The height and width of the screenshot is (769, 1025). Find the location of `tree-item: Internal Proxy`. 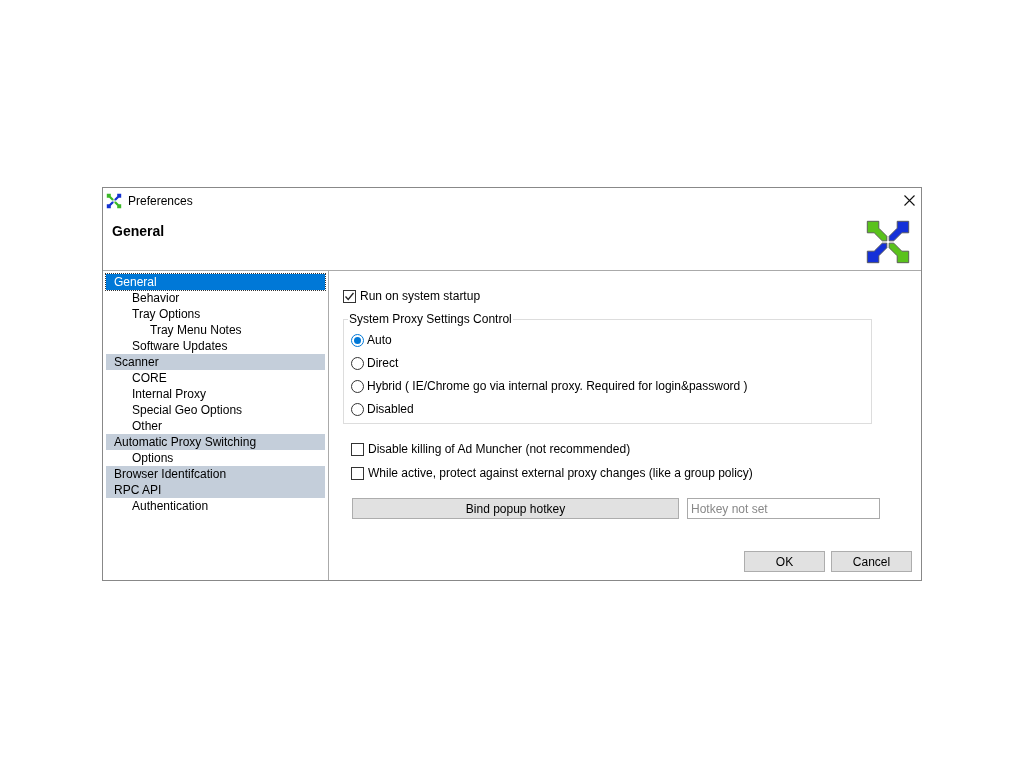

tree-item: Internal Proxy is located at coordinates (215, 394).